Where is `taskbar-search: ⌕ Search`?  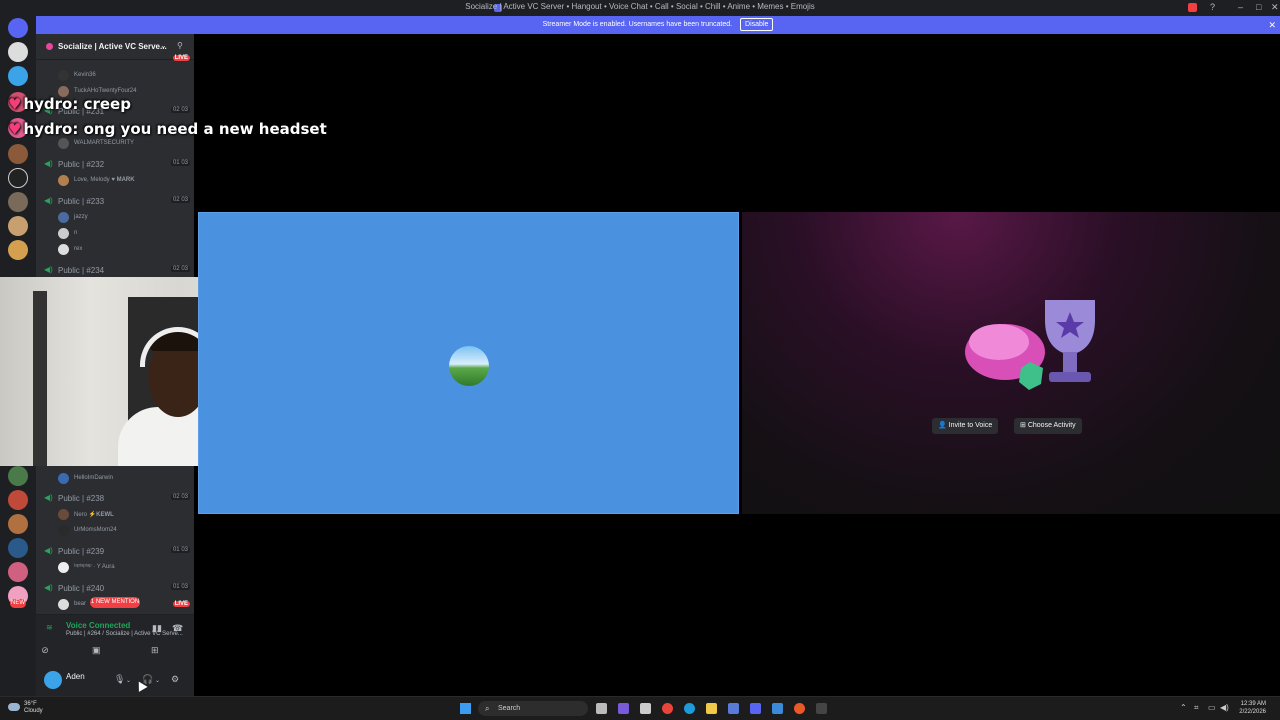
taskbar-search: ⌕ Search is located at coordinates (533, 708).